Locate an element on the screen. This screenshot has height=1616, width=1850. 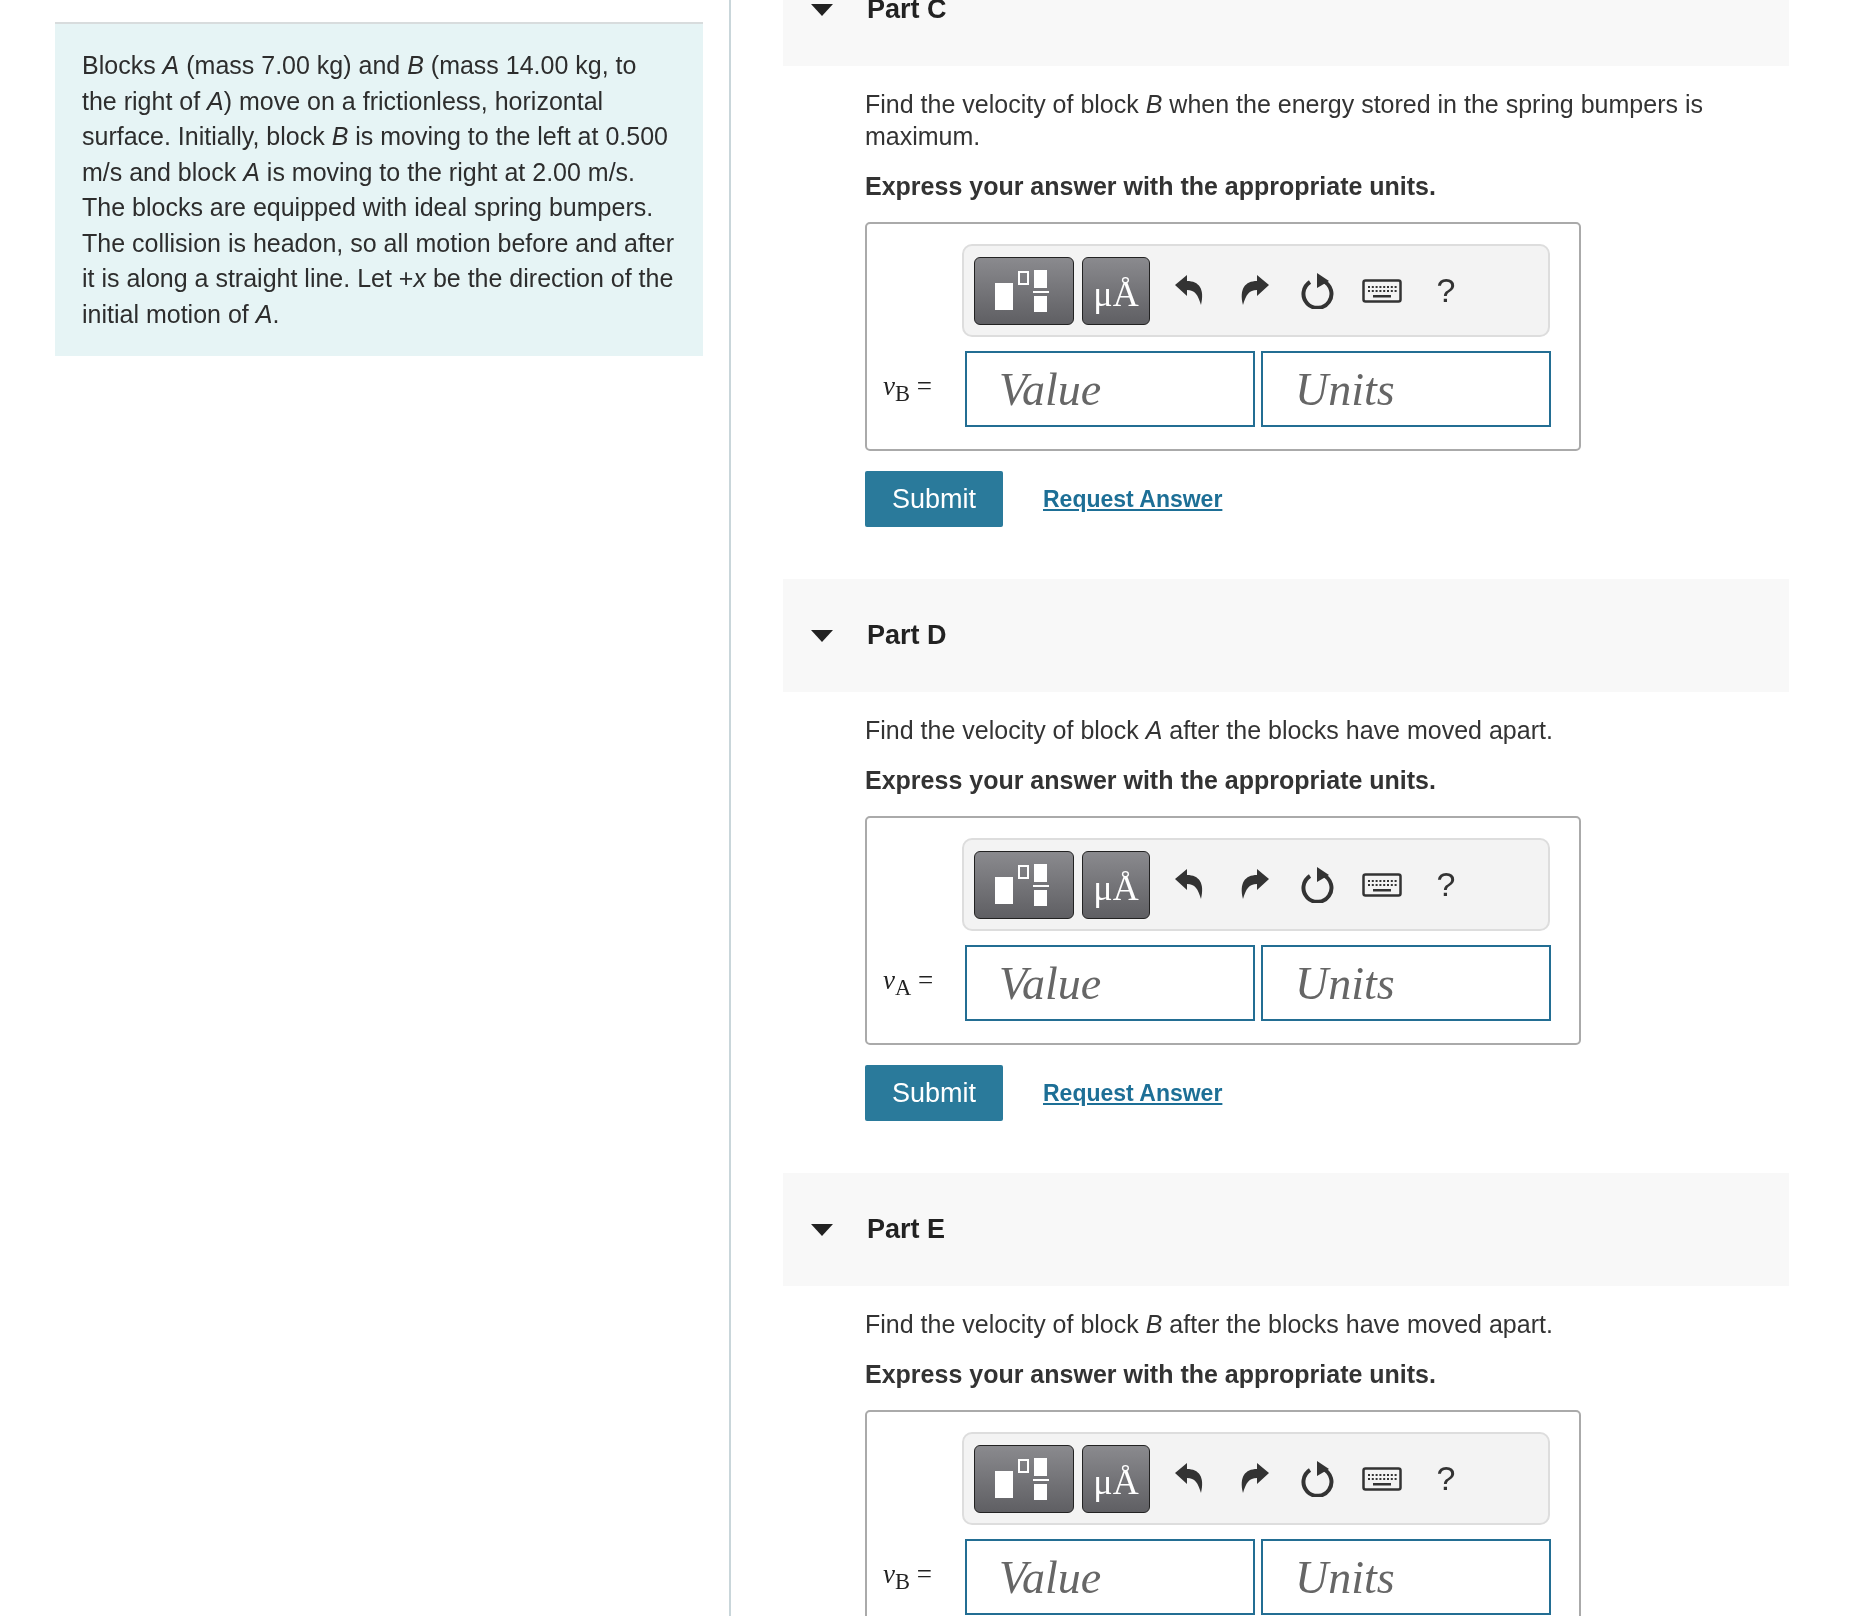
answer-label: v$_{A}$ = is located at coordinates (909, 983).